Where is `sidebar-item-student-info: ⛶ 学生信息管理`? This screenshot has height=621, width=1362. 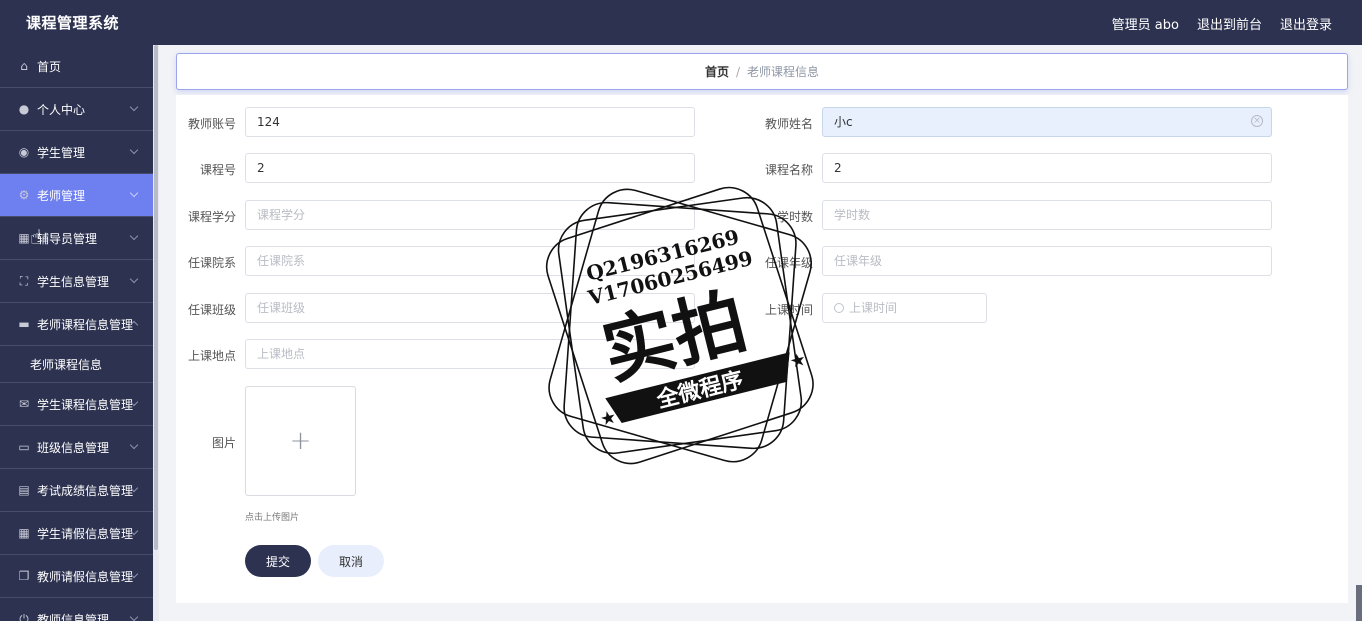
sidebar-item-student-info: ⛶ 学生信息管理 is located at coordinates (76, 281).